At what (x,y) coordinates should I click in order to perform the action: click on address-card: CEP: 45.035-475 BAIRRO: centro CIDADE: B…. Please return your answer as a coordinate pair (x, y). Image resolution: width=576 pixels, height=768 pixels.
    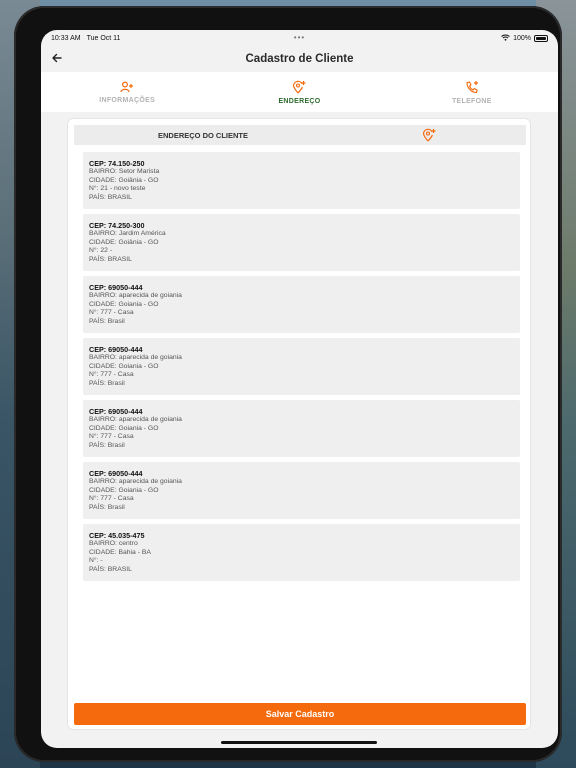
    Looking at the image, I should click on (301, 552).